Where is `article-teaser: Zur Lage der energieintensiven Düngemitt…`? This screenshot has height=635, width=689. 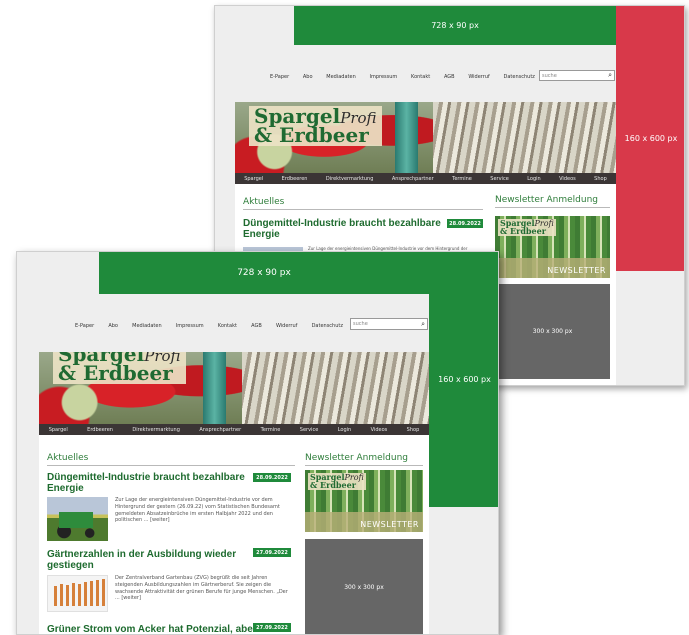 article-teaser: Zur Lage der energieintensiven Düngemitt… is located at coordinates (197, 510).